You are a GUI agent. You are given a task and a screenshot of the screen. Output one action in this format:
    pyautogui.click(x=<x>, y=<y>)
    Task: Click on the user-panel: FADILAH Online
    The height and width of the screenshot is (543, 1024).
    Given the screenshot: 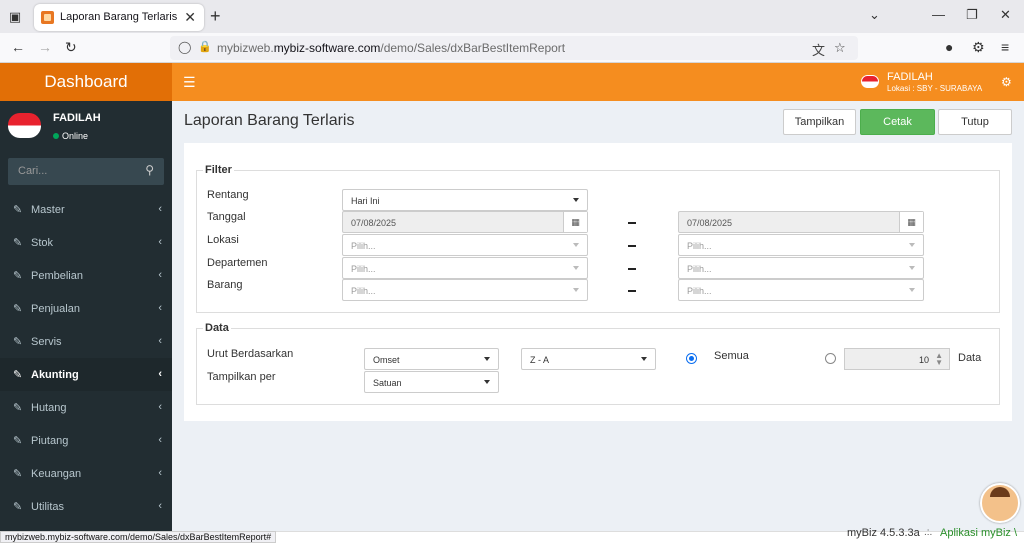 What is the action you would take?
    pyautogui.click(x=86, y=127)
    